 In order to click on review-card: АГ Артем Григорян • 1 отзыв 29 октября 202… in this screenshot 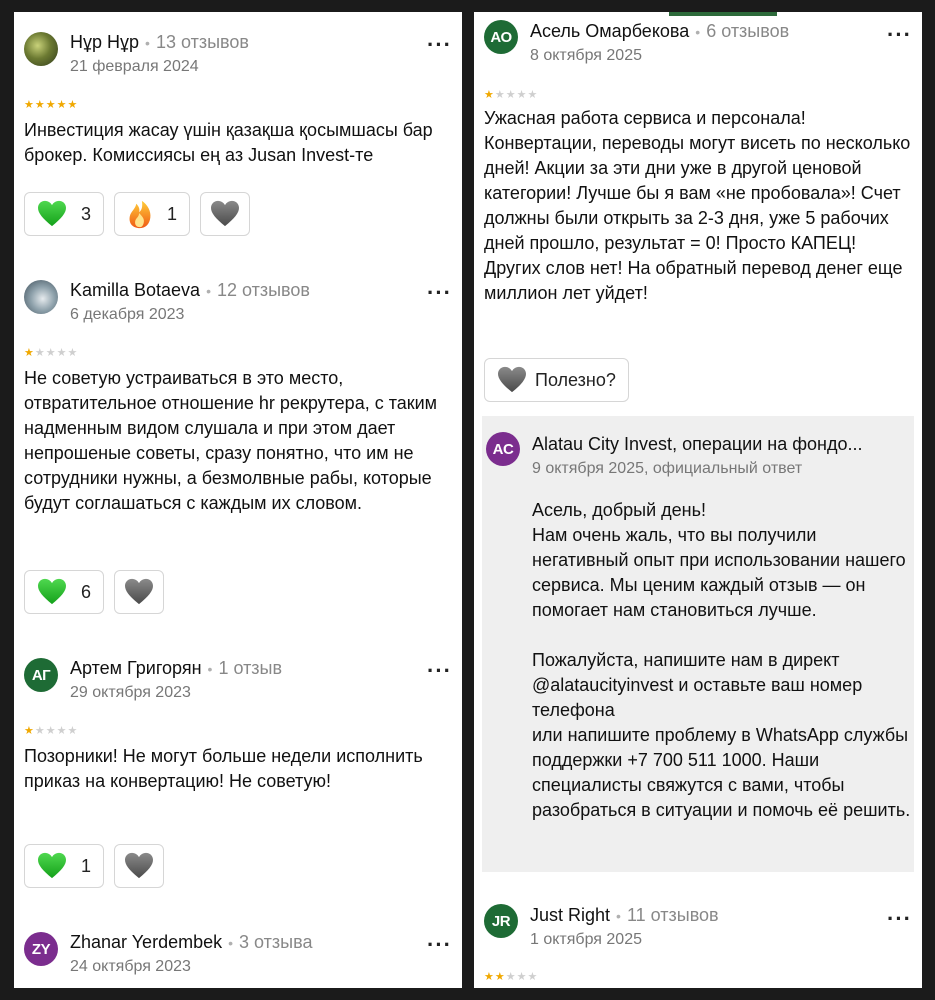, I will do `click(238, 768)`.